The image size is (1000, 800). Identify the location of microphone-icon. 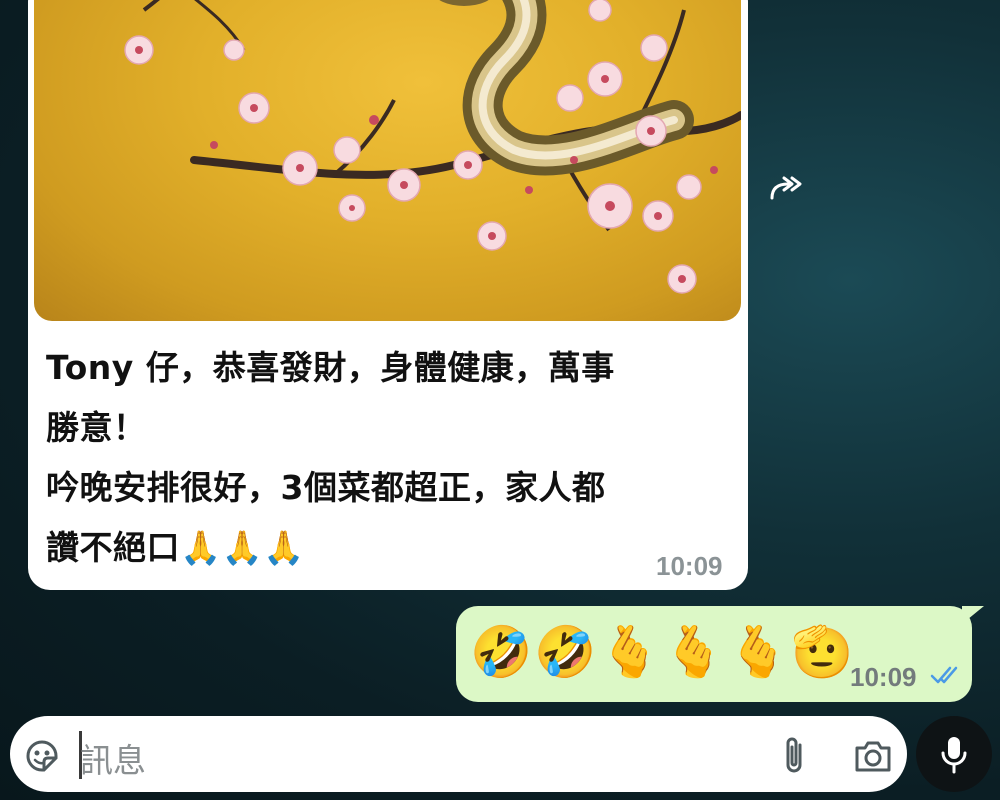
(954, 755).